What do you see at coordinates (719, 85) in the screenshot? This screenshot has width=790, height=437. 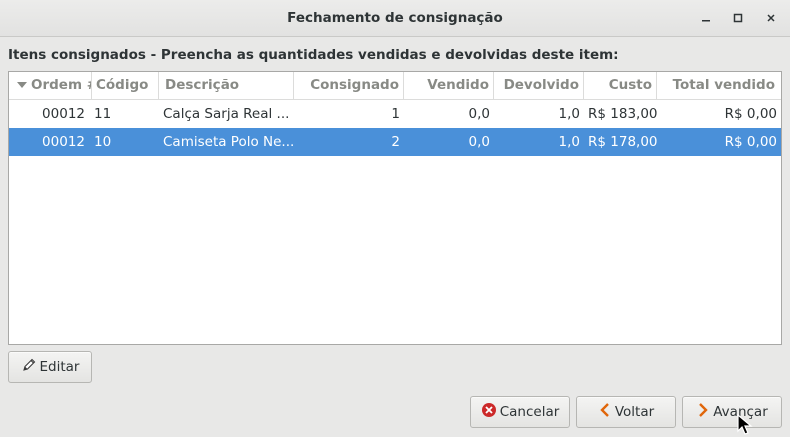 I see `col-header-total-vendido: Total vendido` at bounding box center [719, 85].